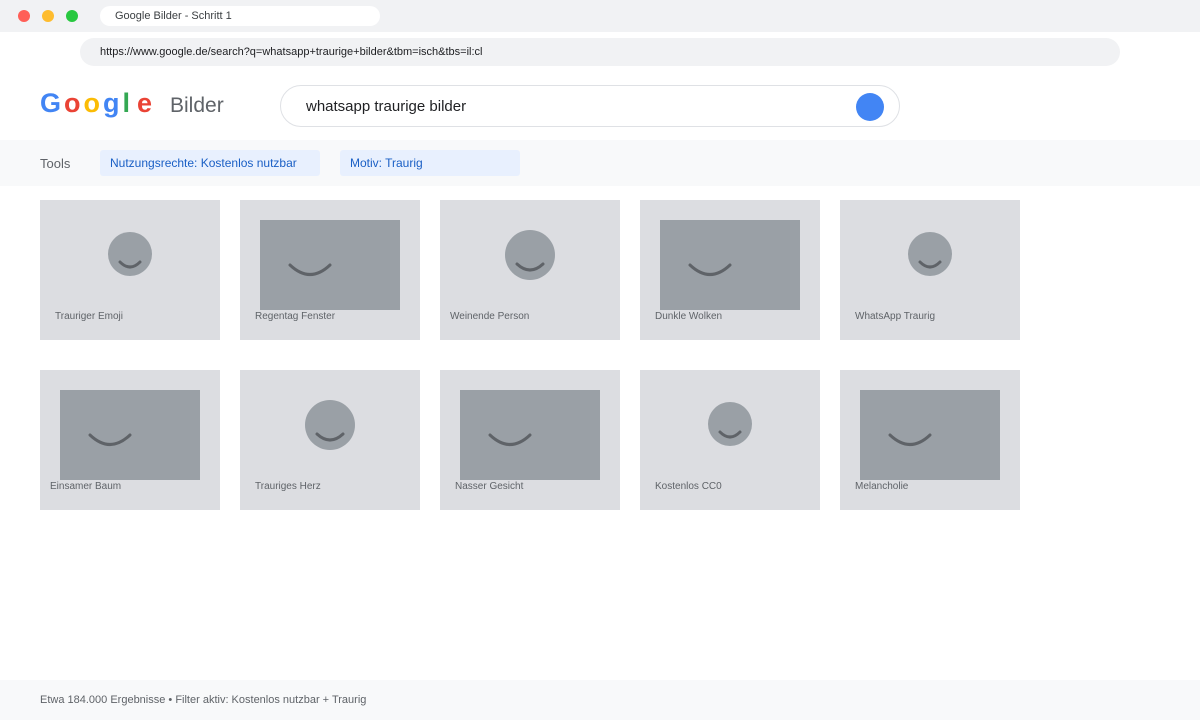 This screenshot has width=1200, height=720. I want to click on image-result: Weinende Person, so click(530, 270).